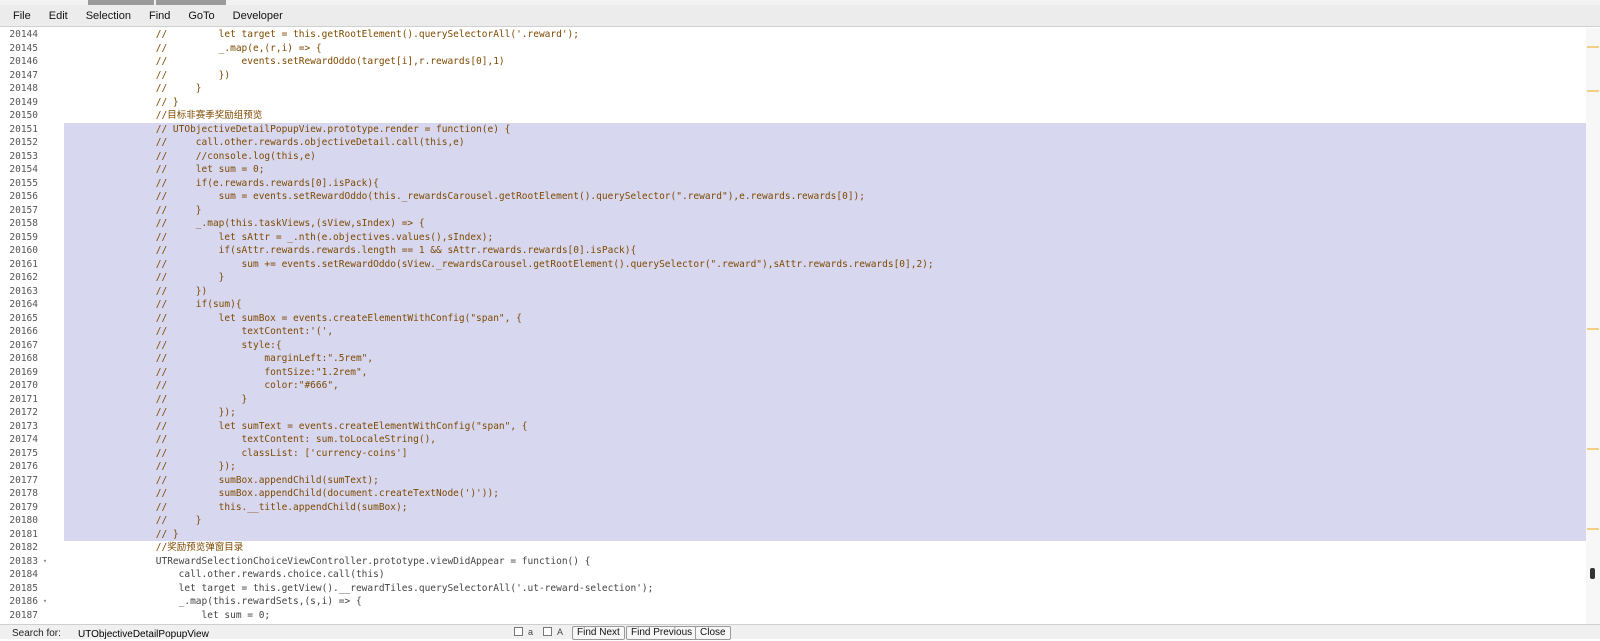 The width and height of the screenshot is (1600, 641). Describe the element at coordinates (23, 156) in the screenshot. I see `line-number: 20153` at that location.